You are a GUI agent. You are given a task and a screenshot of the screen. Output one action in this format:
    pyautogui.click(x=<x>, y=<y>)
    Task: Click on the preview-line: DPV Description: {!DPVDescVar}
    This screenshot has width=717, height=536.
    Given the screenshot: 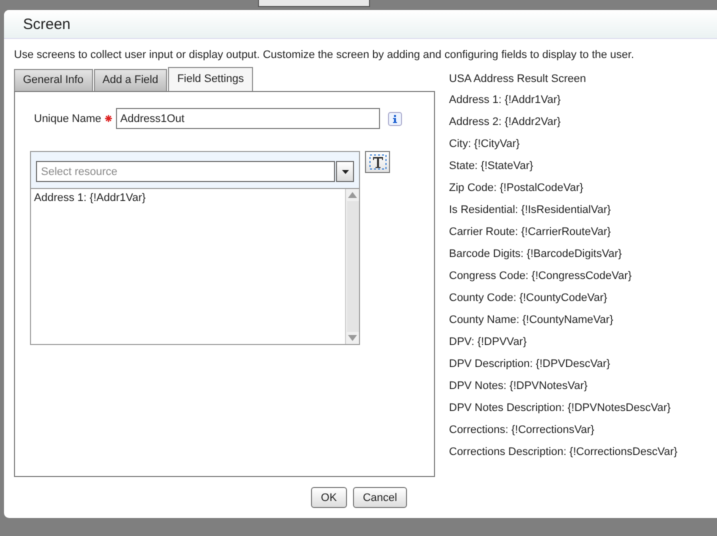 What is the action you would take?
    pyautogui.click(x=530, y=365)
    